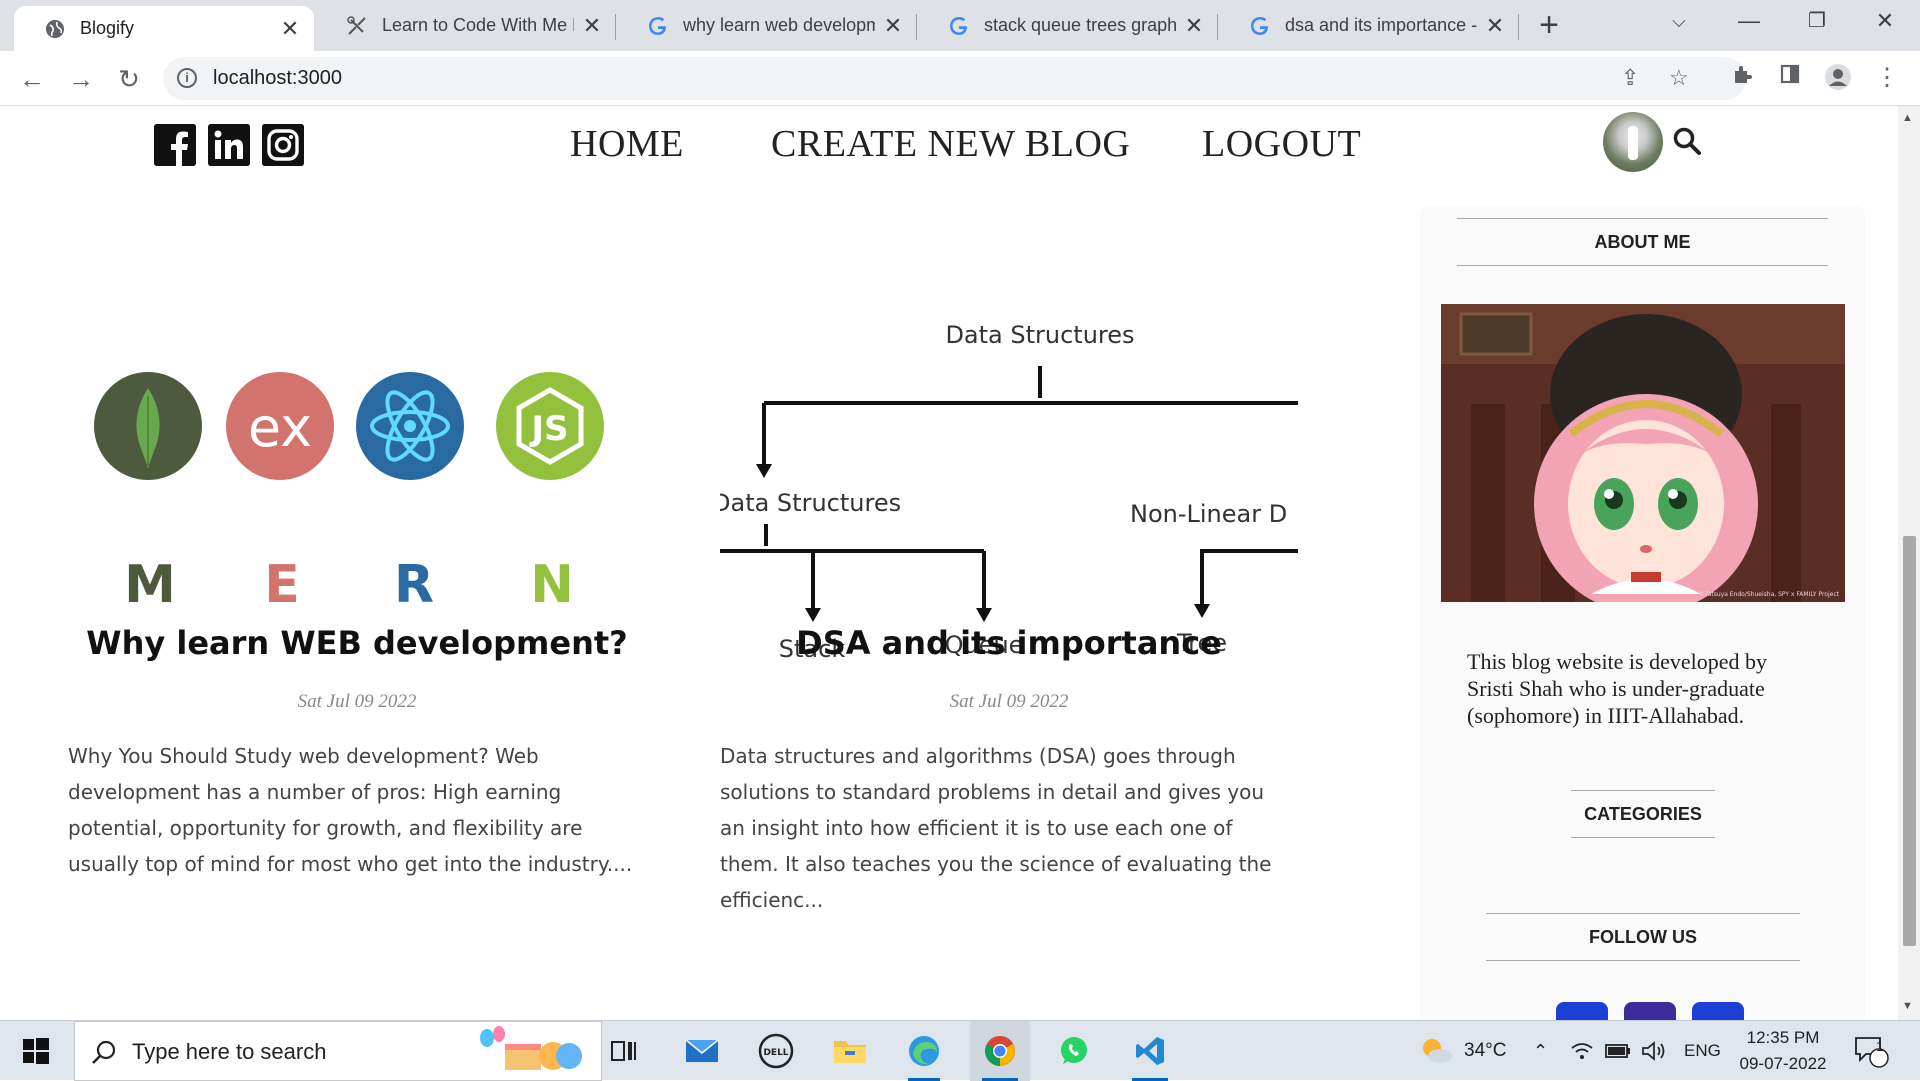 This screenshot has width=1920, height=1081. Describe the element at coordinates (357, 643) in the screenshot. I see `post-title: Why learn WEB development?` at that location.